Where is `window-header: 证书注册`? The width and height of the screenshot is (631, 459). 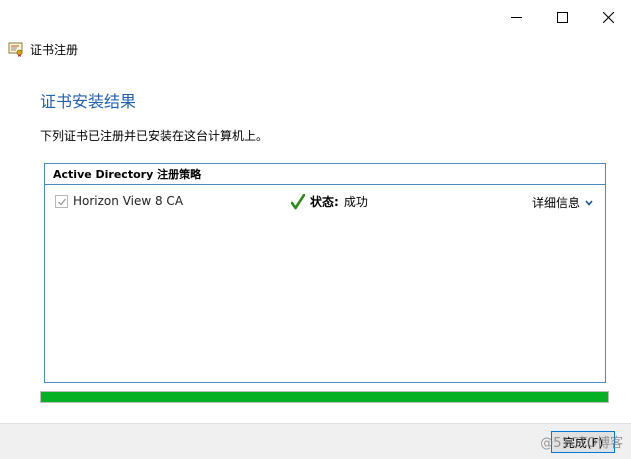
window-header: 证书注册 is located at coordinates (43, 49).